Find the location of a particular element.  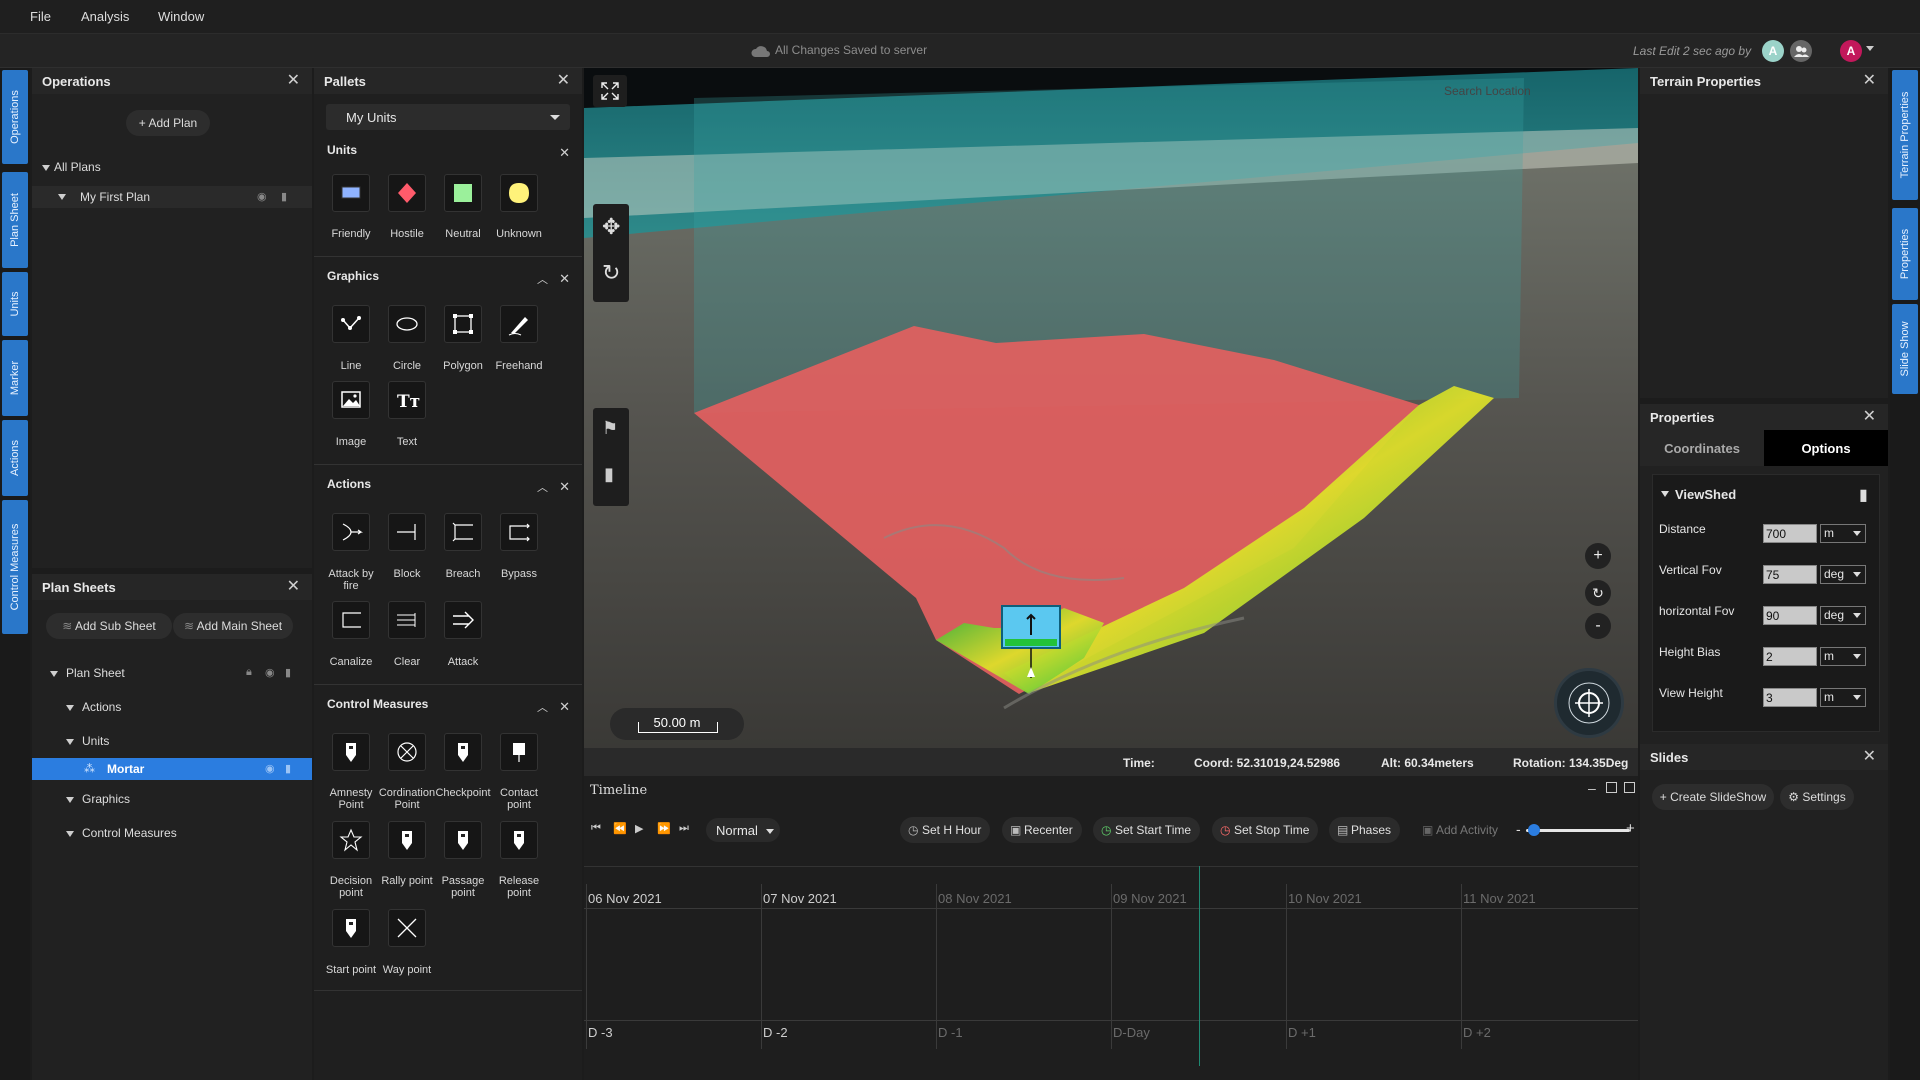

tab-control-measures: Control Measures is located at coordinates (15, 567).